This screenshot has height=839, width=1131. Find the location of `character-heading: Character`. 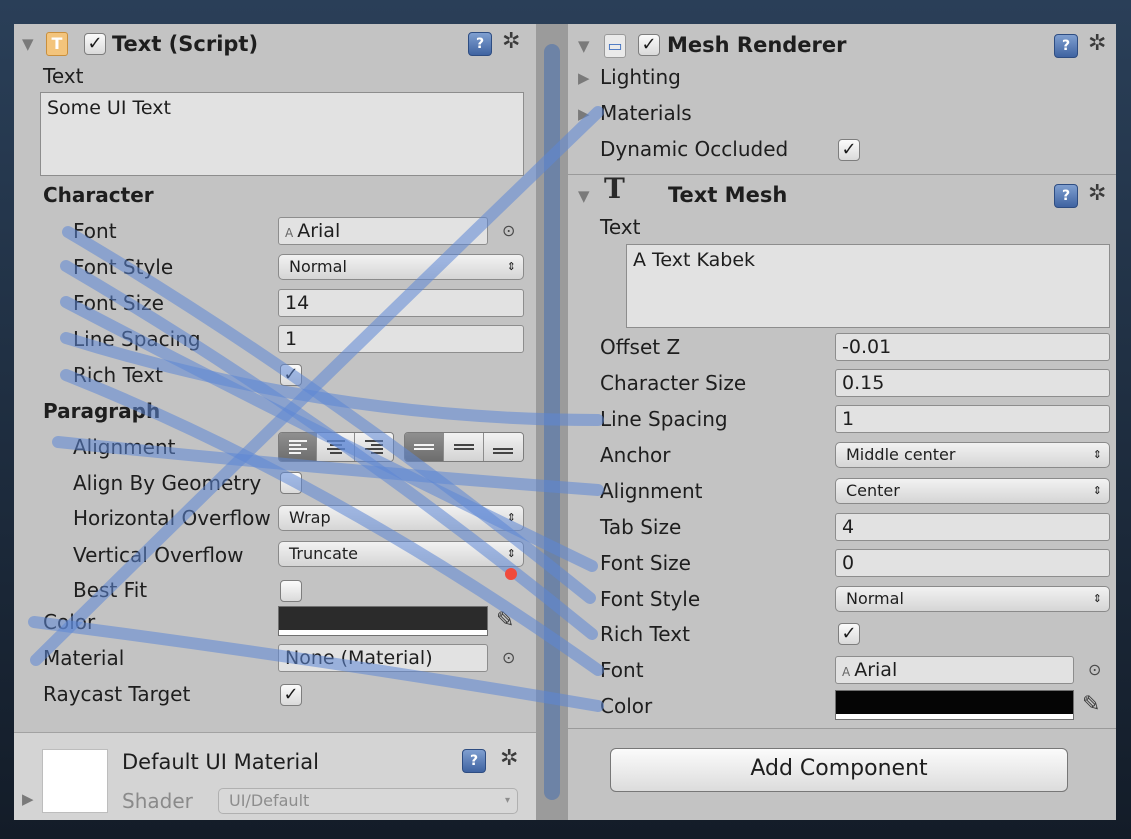

character-heading: Character is located at coordinates (98, 195).